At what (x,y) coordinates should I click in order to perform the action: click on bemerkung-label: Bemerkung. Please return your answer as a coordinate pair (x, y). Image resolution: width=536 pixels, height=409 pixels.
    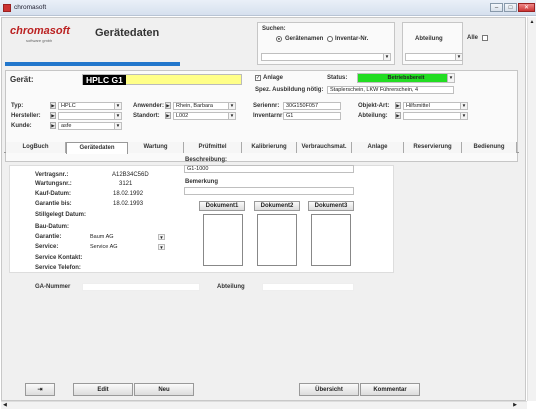
    Looking at the image, I should click on (202, 182).